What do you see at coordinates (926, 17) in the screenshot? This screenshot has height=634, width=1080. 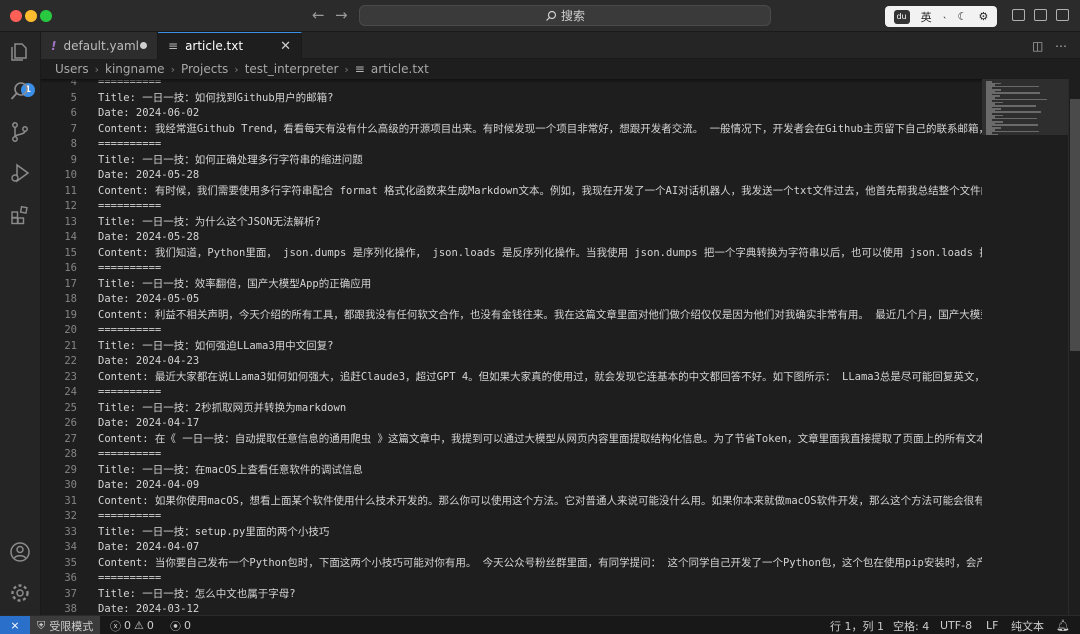 I see `ime-language-toggle: 英` at bounding box center [926, 17].